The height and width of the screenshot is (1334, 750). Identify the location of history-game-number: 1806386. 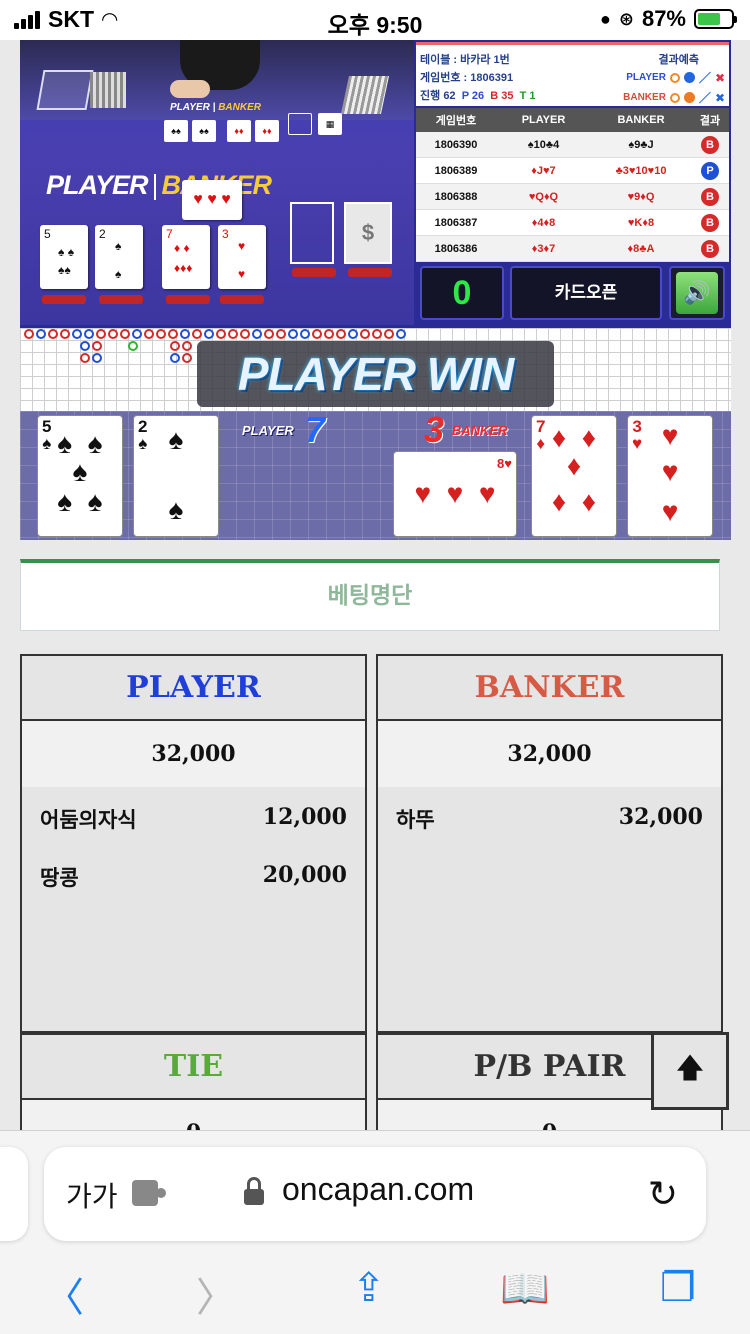
(456, 248).